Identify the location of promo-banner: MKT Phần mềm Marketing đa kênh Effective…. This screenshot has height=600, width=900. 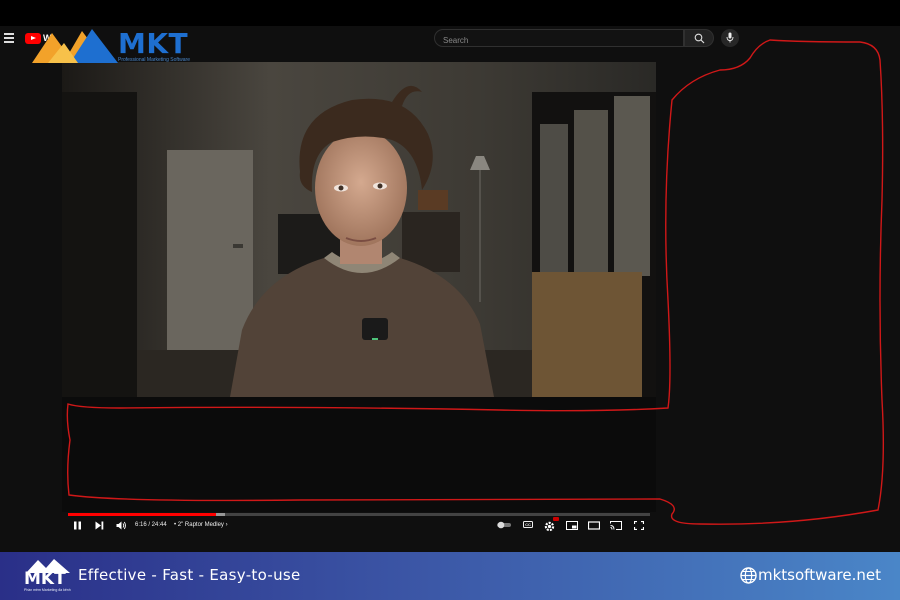
(450, 576).